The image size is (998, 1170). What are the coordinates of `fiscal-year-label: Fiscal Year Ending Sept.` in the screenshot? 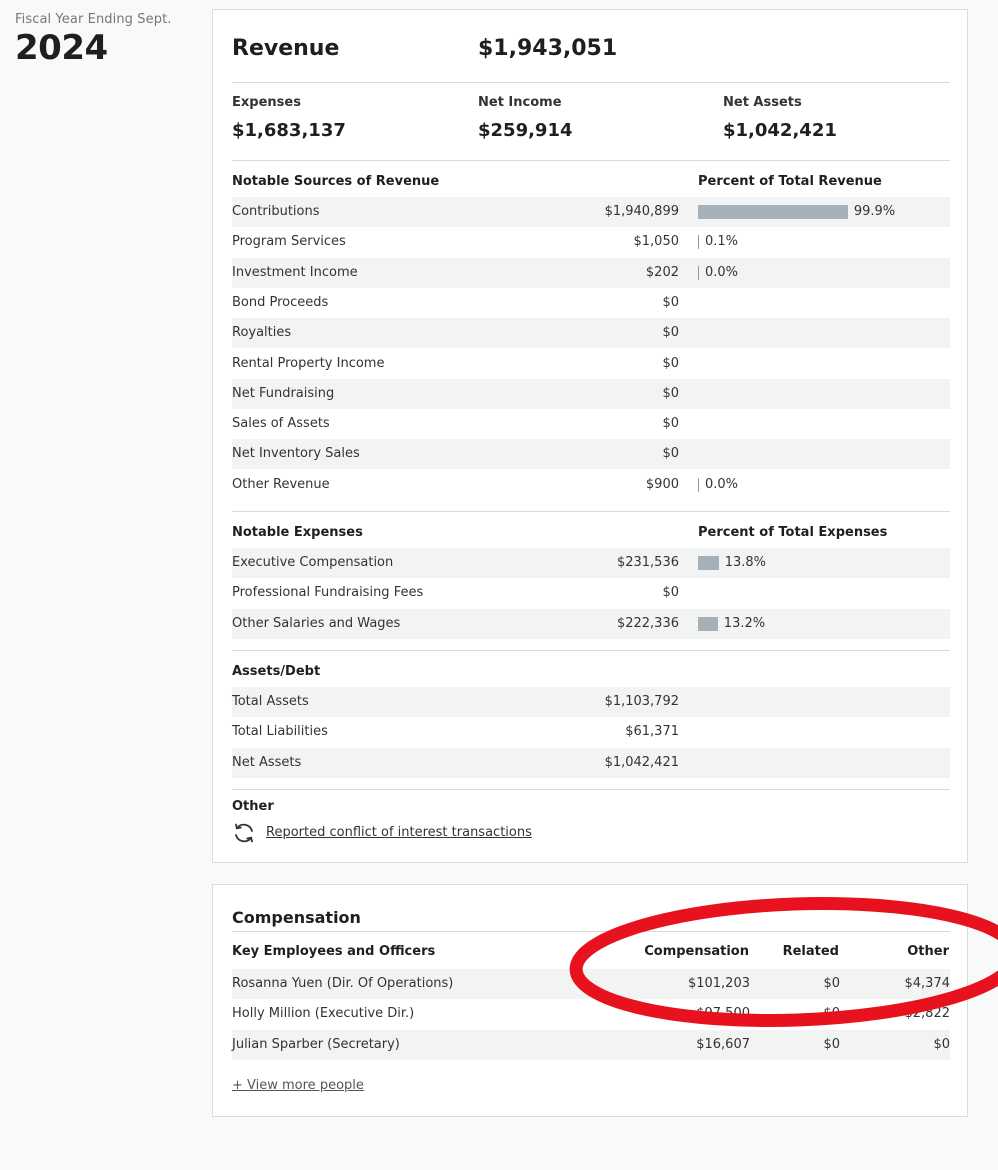 It's located at (93, 19).